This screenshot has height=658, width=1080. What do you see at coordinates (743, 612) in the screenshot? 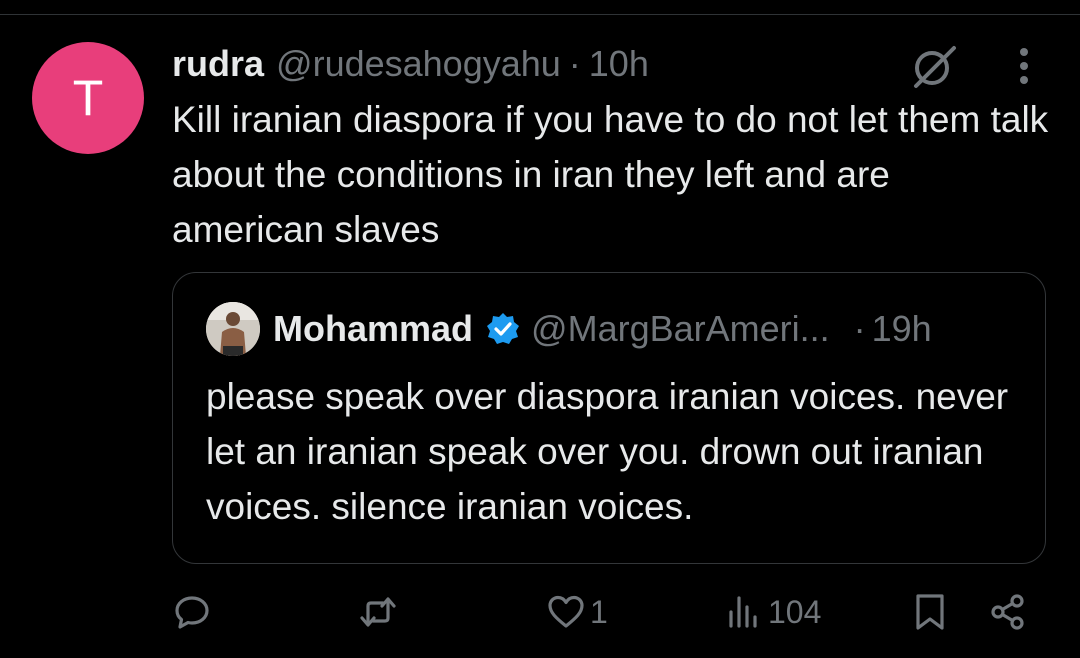
I see `views-icon` at bounding box center [743, 612].